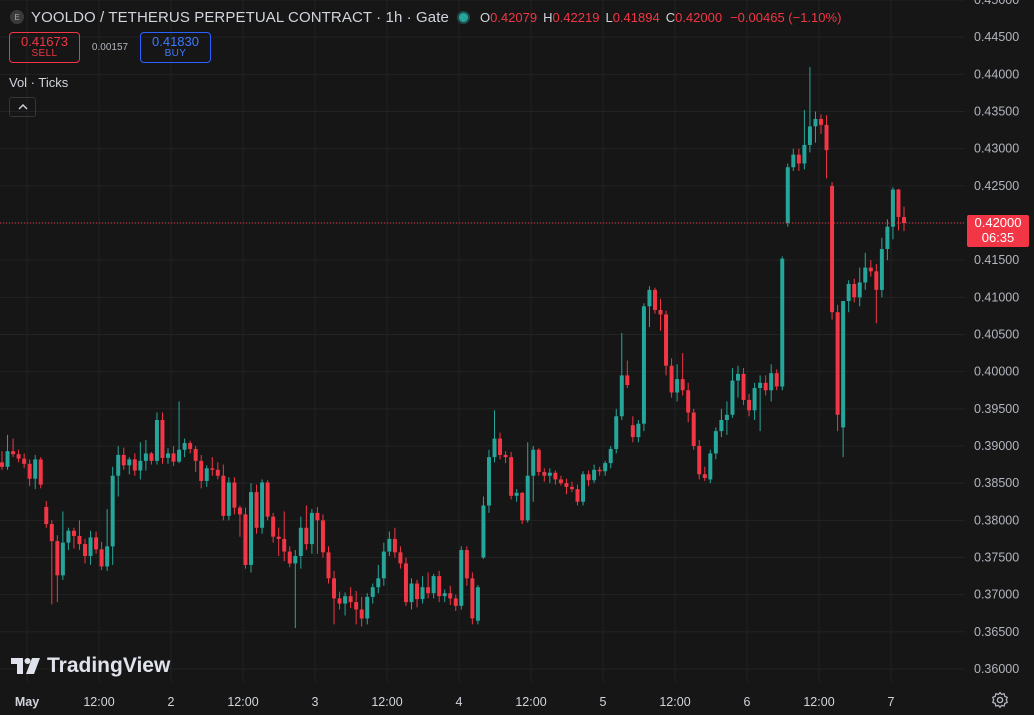 The height and width of the screenshot is (715, 1034). I want to click on x-axis-tick-label: May, so click(27, 702).